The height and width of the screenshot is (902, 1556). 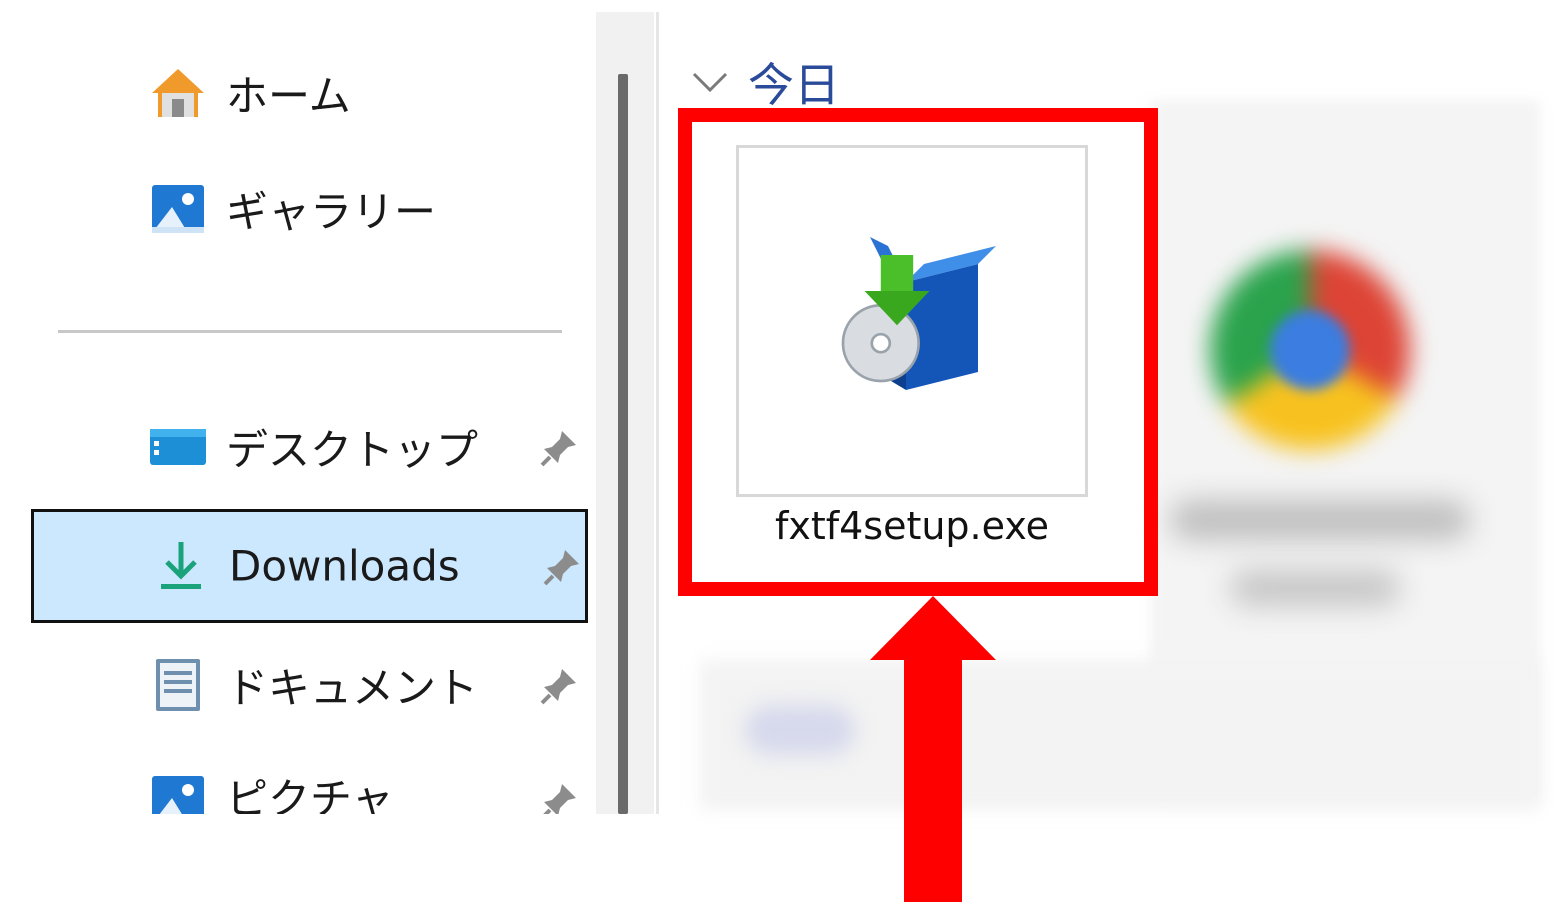 I want to click on arrow-up-icon, so click(x=933, y=749).